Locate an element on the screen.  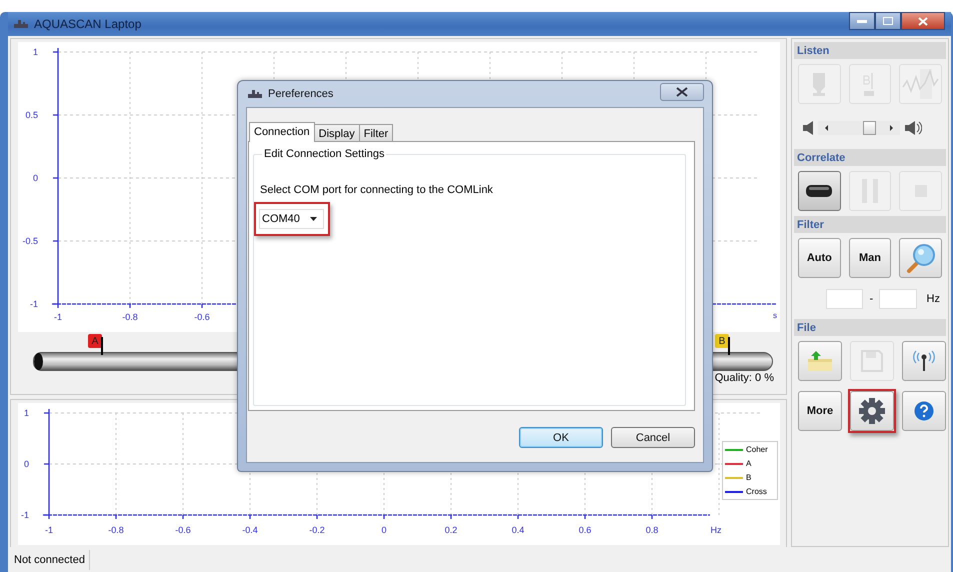
tick-label: 0.5 is located at coordinates (31, 115).